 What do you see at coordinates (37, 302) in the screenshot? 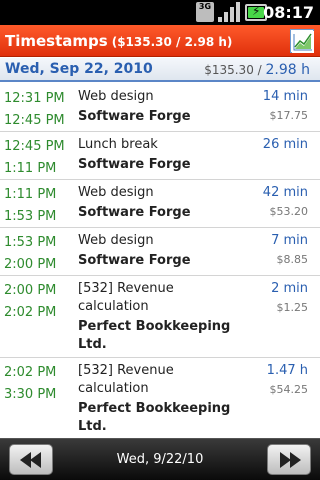
I see `time-range: 2:00 PM 2:02 PM` at bounding box center [37, 302].